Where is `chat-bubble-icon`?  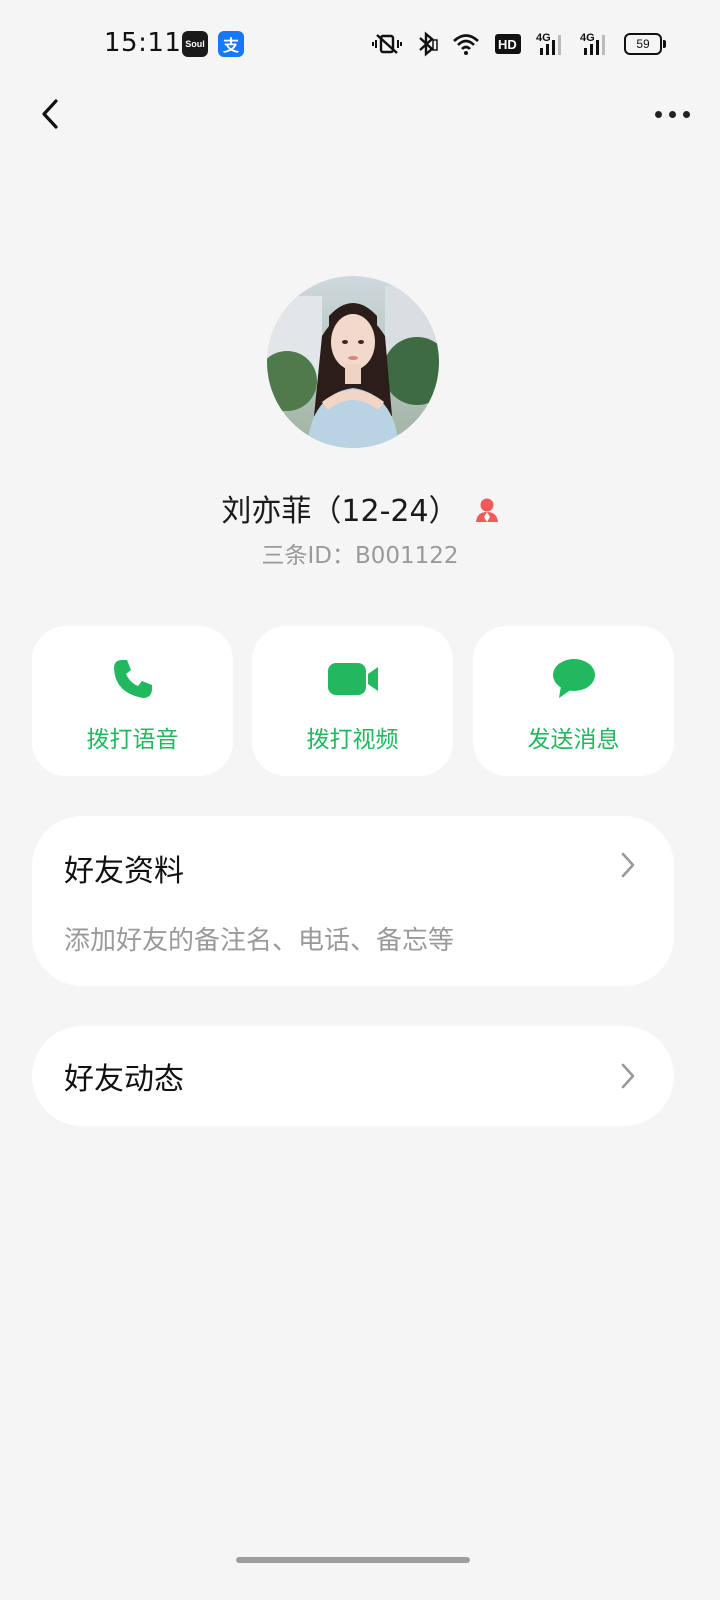 chat-bubble-icon is located at coordinates (573, 678).